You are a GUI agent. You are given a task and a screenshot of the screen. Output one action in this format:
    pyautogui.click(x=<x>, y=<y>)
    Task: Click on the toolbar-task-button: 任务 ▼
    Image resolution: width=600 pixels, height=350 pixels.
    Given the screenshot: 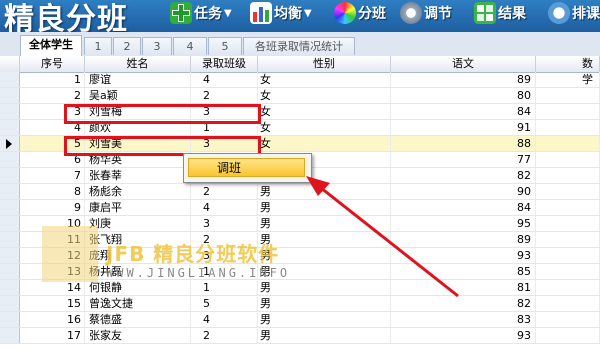 What is the action you would take?
    pyautogui.click(x=201, y=13)
    